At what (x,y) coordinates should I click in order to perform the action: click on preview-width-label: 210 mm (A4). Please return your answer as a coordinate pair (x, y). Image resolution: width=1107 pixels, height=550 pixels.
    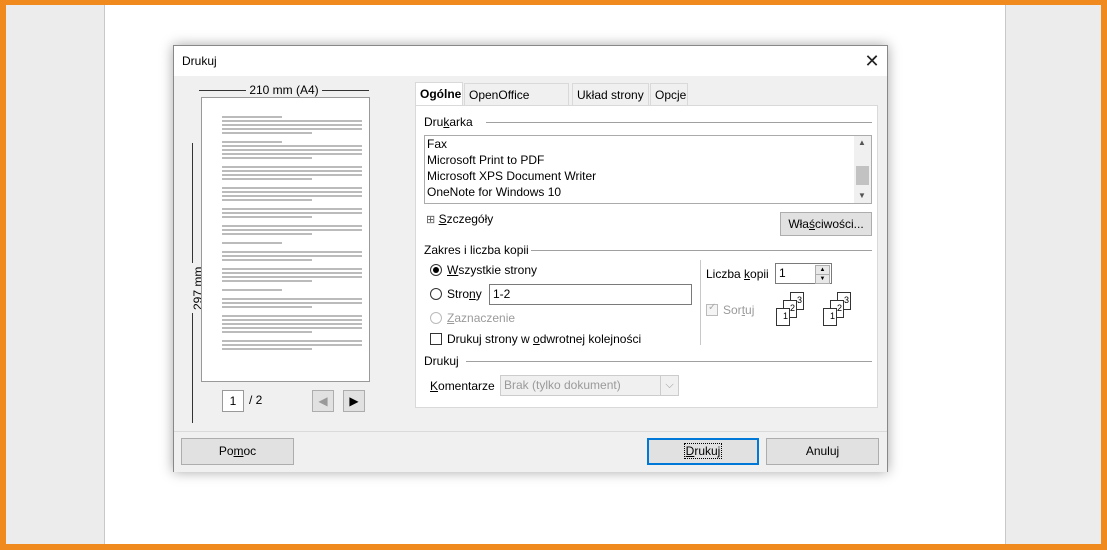
    Looking at the image, I should click on (284, 90).